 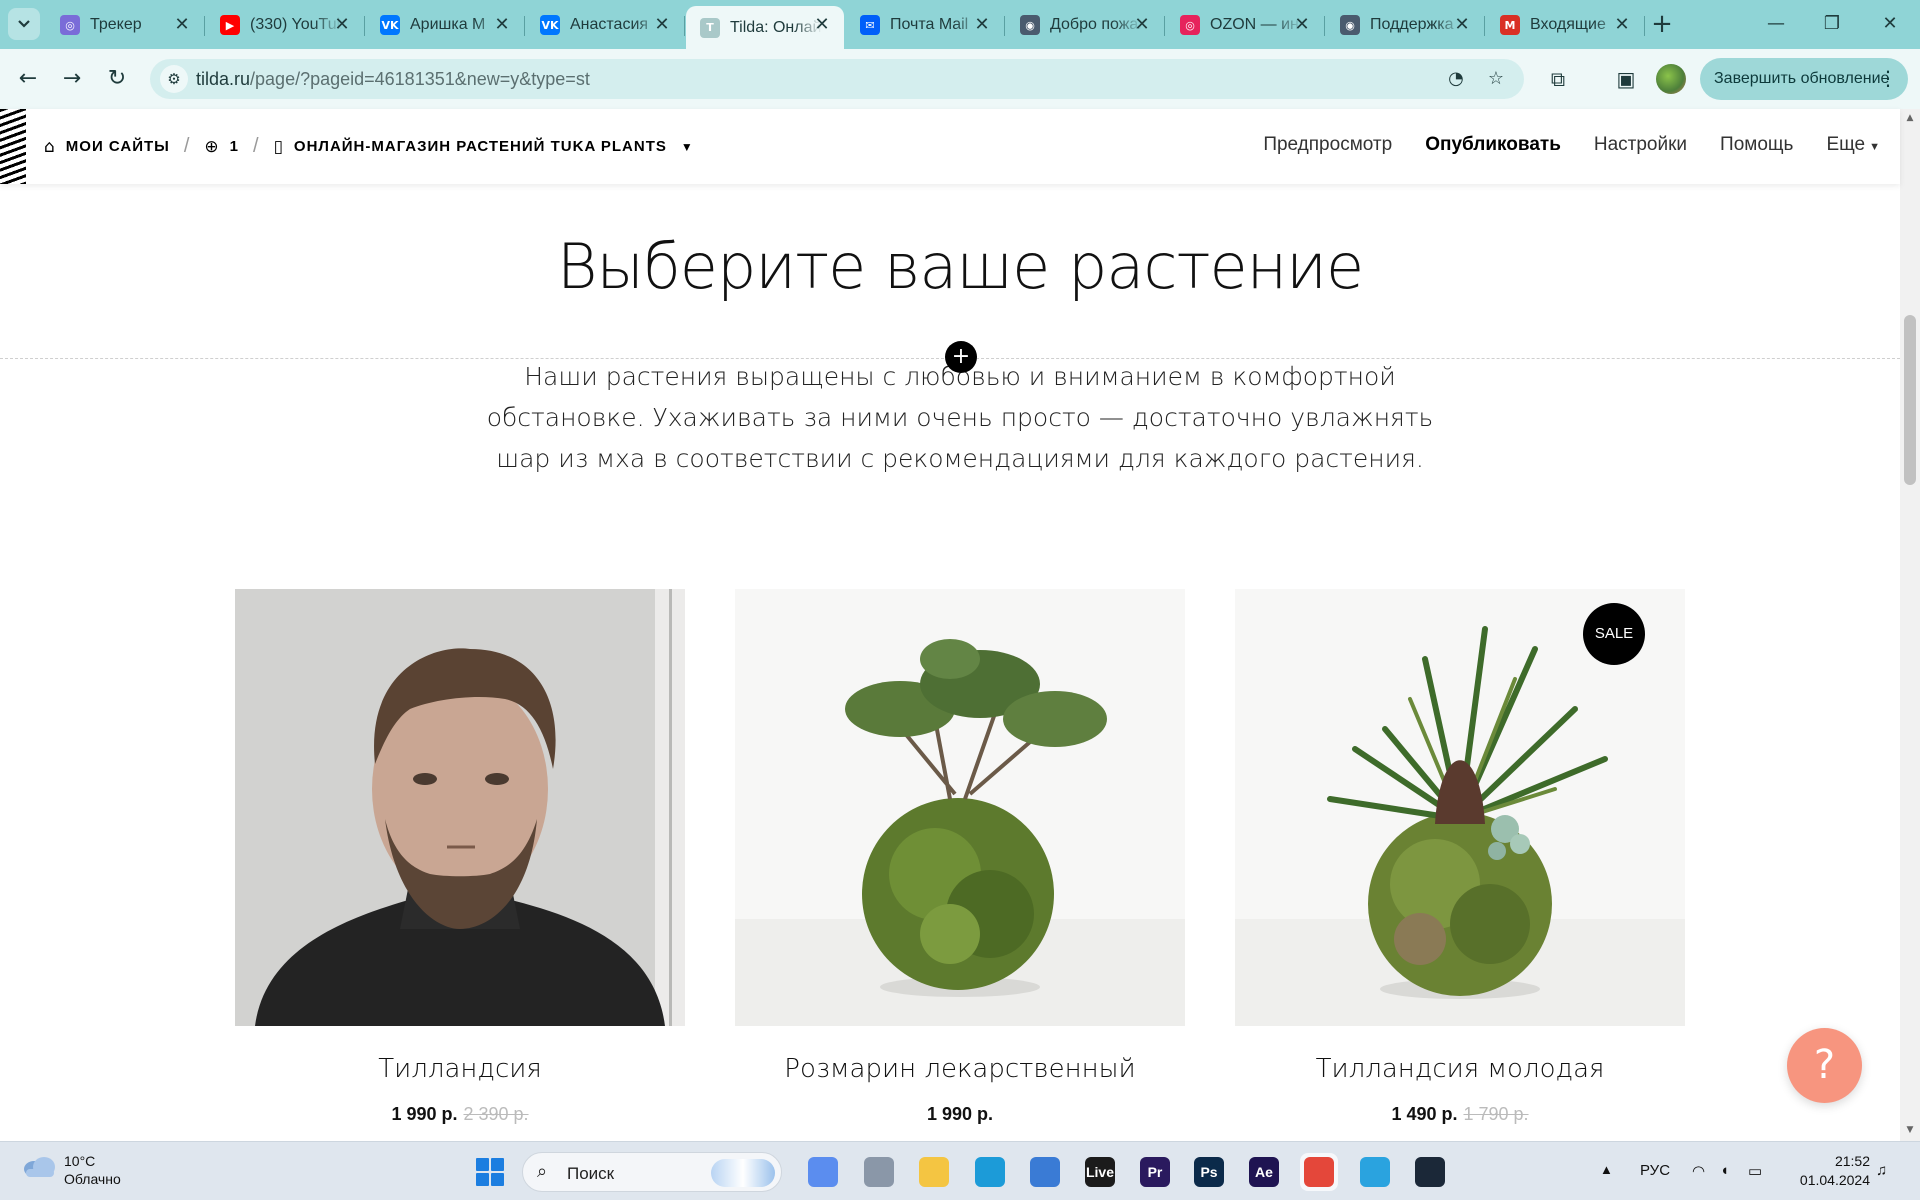 I want to click on more-menu: Еще ▼, so click(x=1853, y=145).